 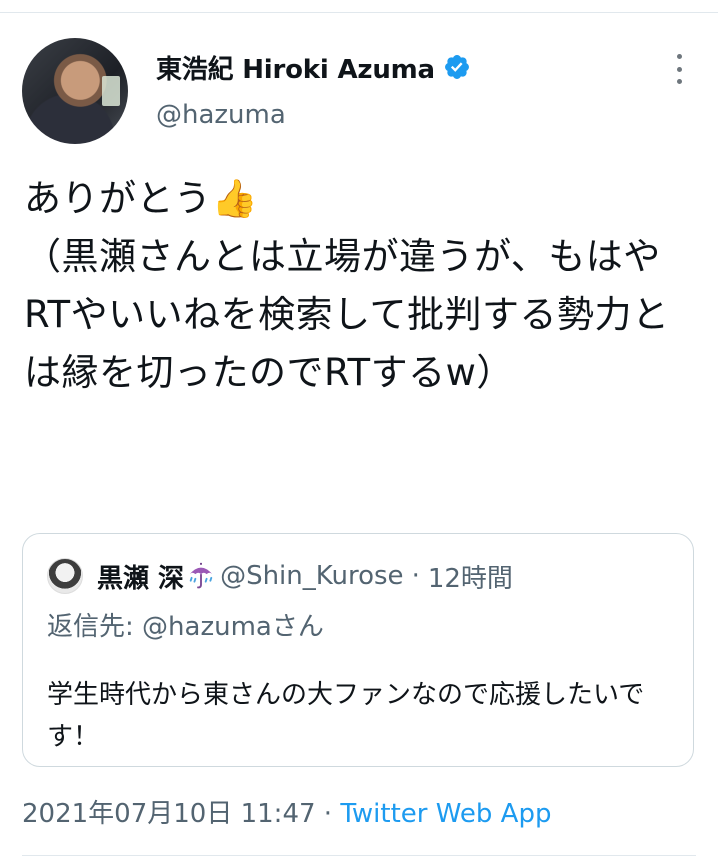 I want to click on reply-prefix: 返信先:, so click(x=95, y=627).